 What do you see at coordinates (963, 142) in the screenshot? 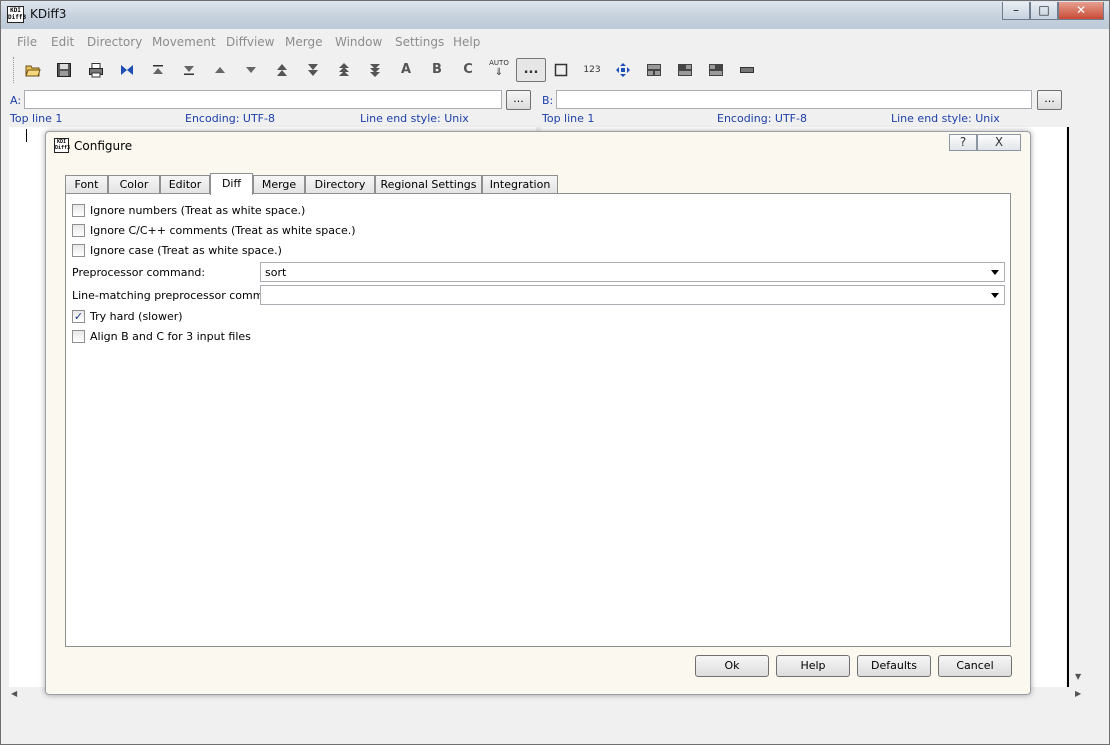
I see `dialog-help-icon: ?` at bounding box center [963, 142].